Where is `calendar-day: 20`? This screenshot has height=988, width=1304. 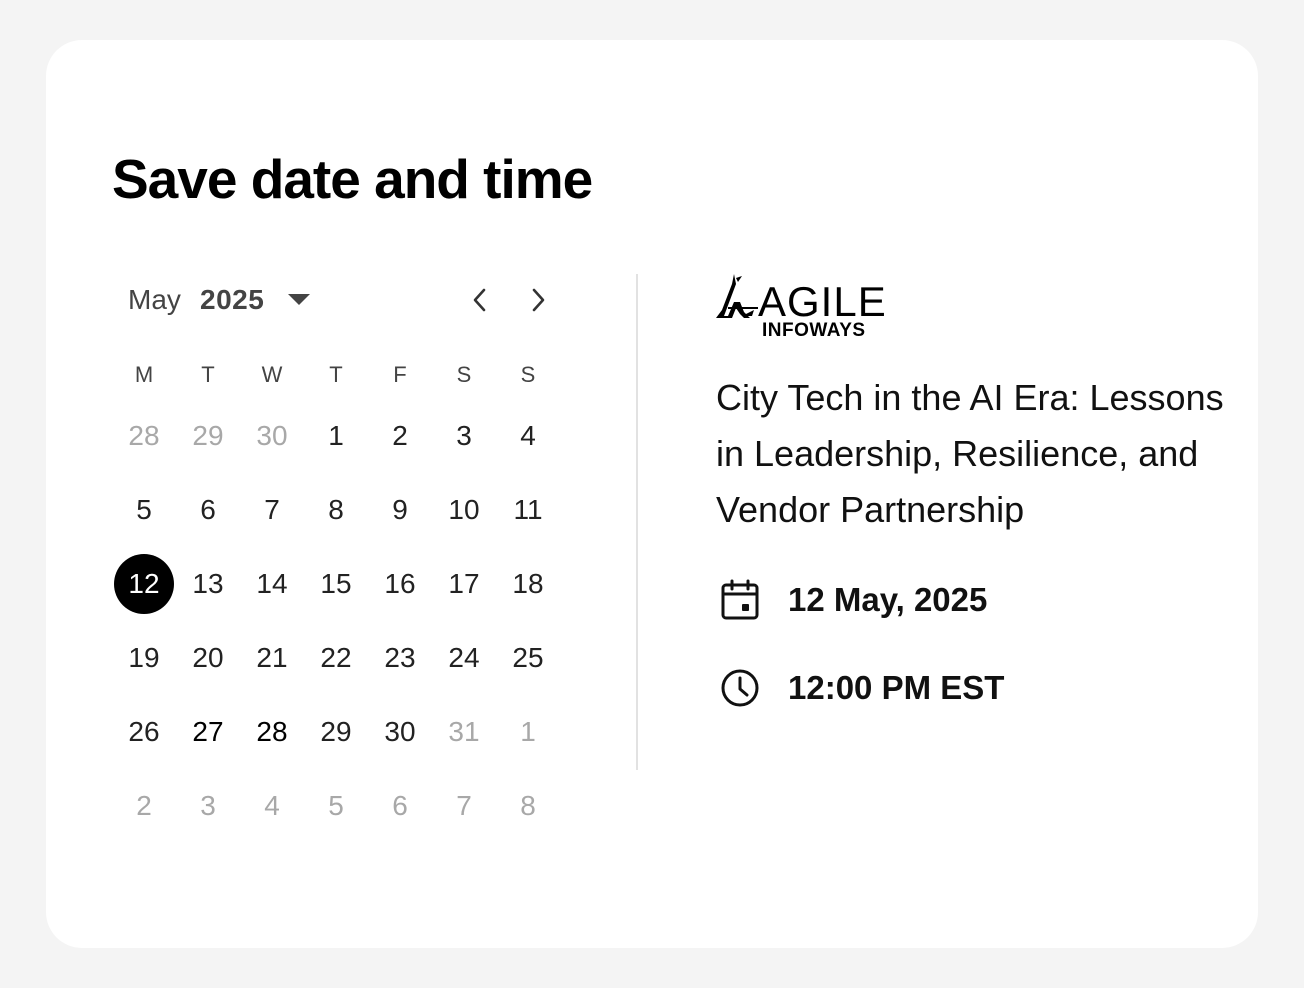 calendar-day: 20 is located at coordinates (208, 658).